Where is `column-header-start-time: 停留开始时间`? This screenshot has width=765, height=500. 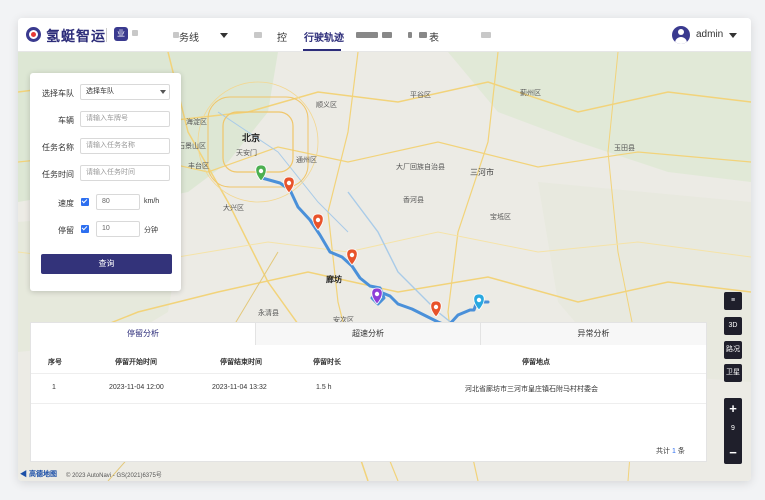
column-header-start-time: 停留开始时间 is located at coordinates (136, 362).